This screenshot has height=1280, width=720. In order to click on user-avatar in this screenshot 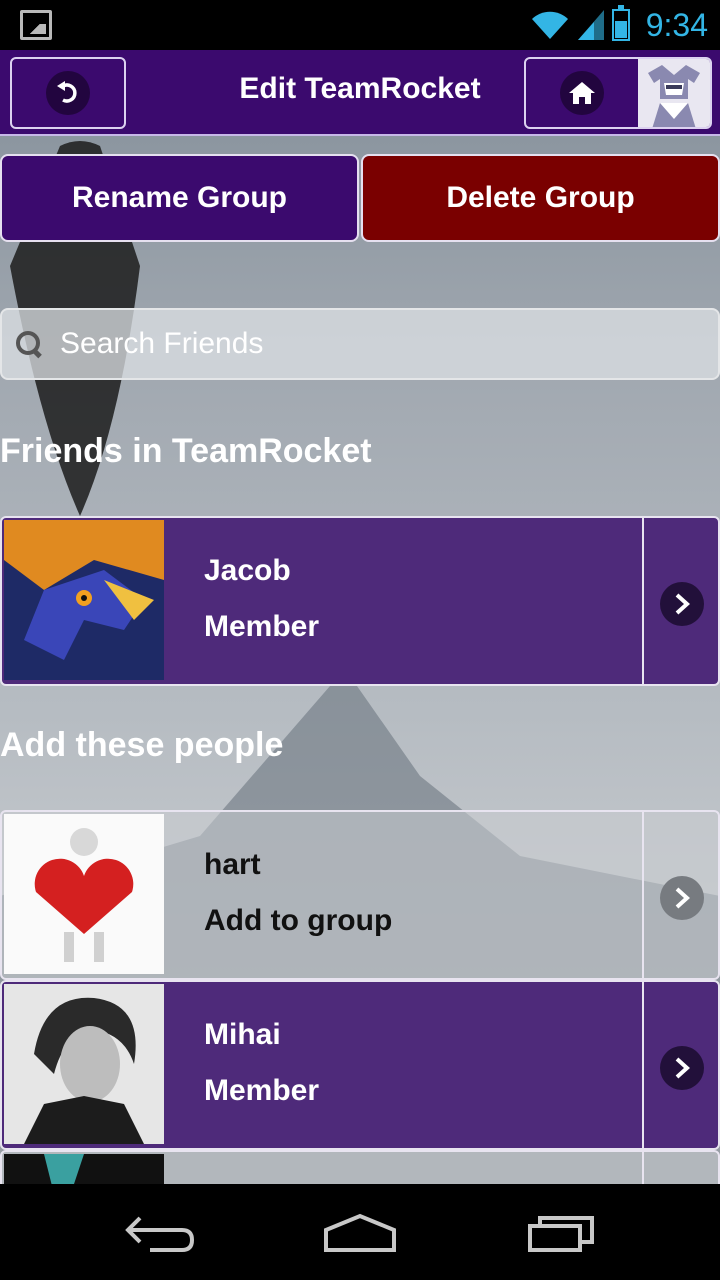, I will do `click(674, 93)`.